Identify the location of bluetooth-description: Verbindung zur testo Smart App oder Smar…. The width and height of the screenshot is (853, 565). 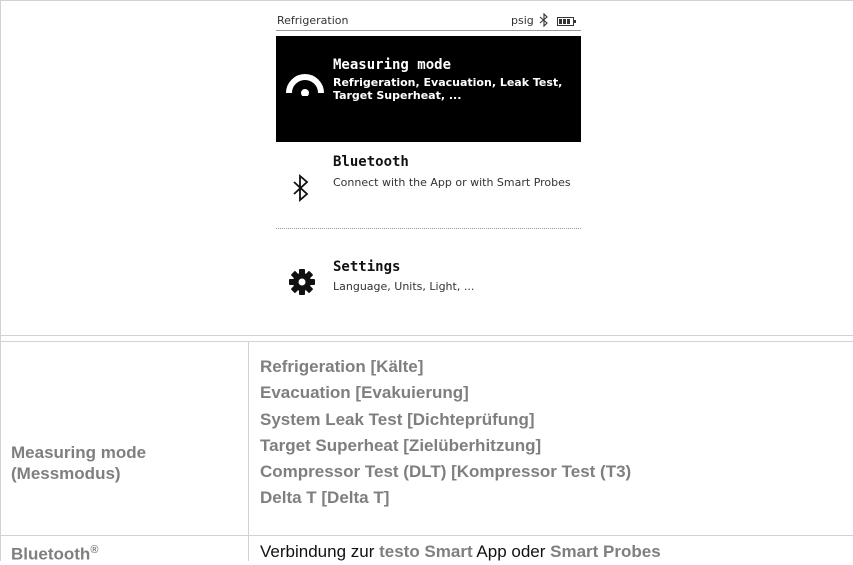
(460, 552).